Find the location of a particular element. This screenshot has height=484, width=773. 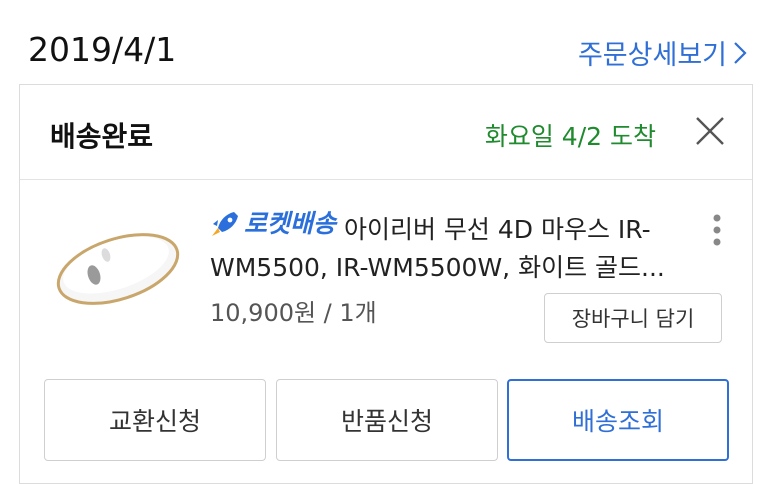

add-to-cart-button: 장바구니 담기 is located at coordinates (633, 318).